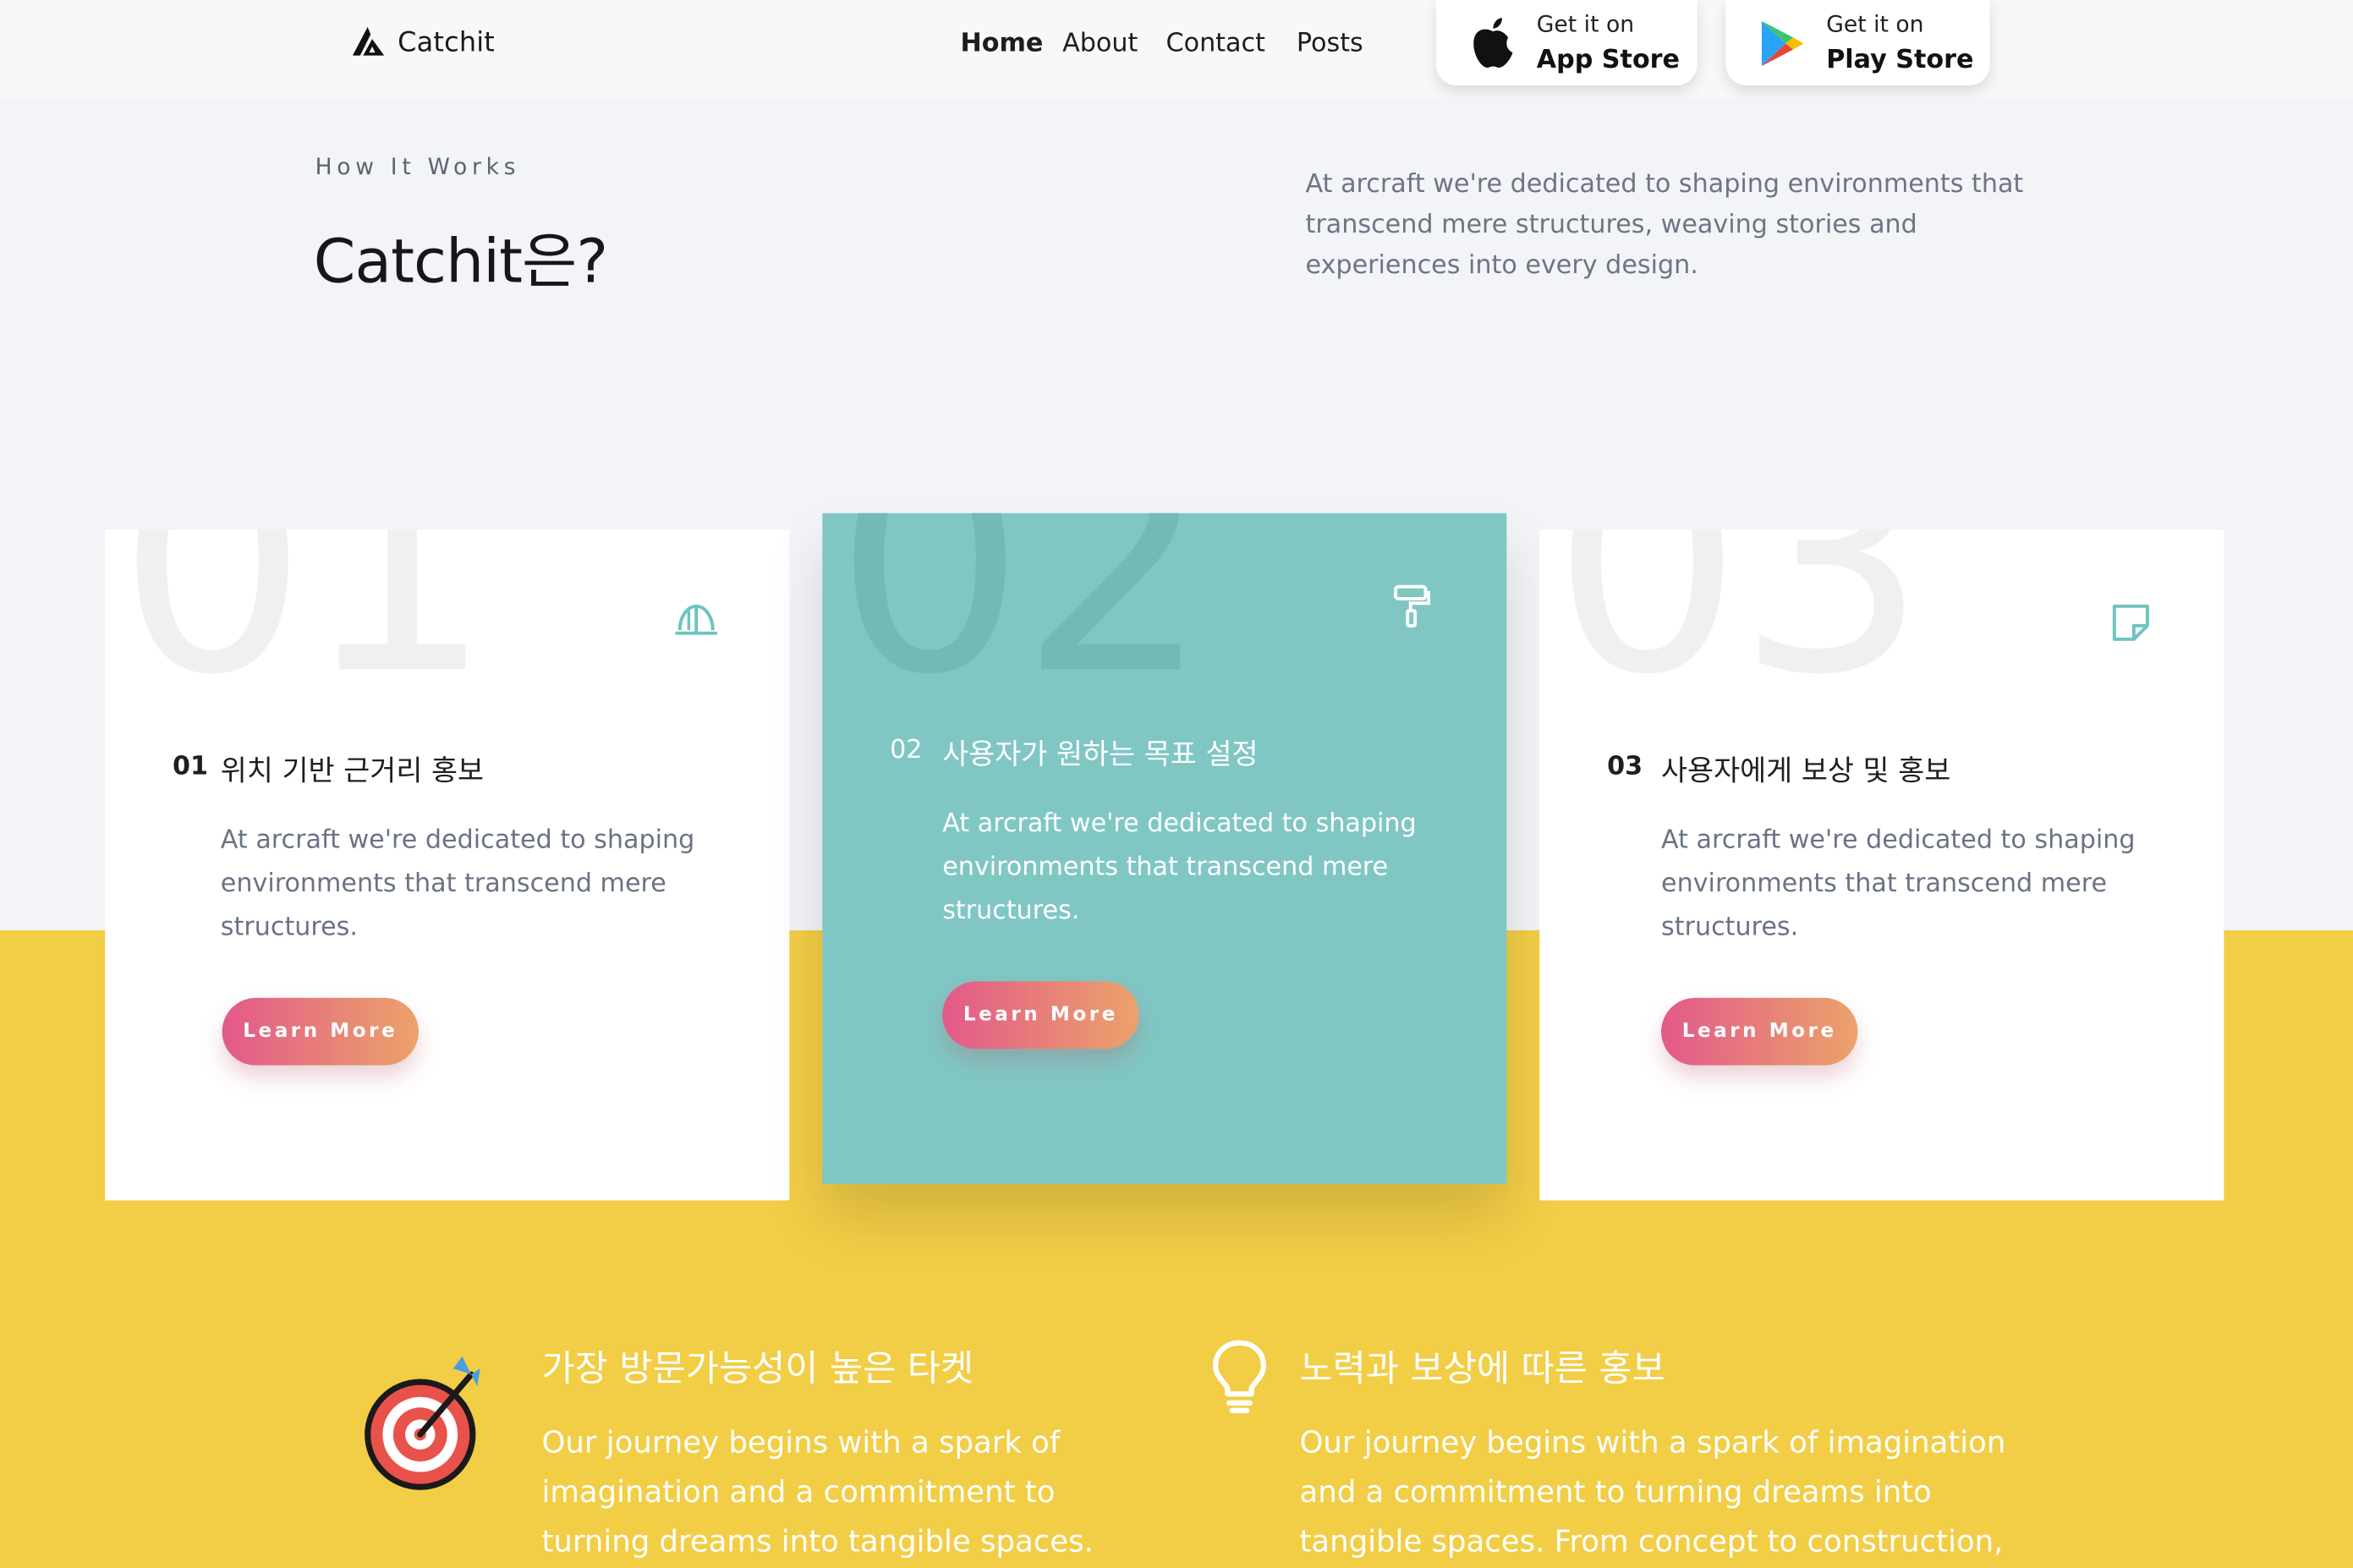  What do you see at coordinates (1022, 627) in the screenshot?
I see `card-2-watermark-number: 02` at bounding box center [1022, 627].